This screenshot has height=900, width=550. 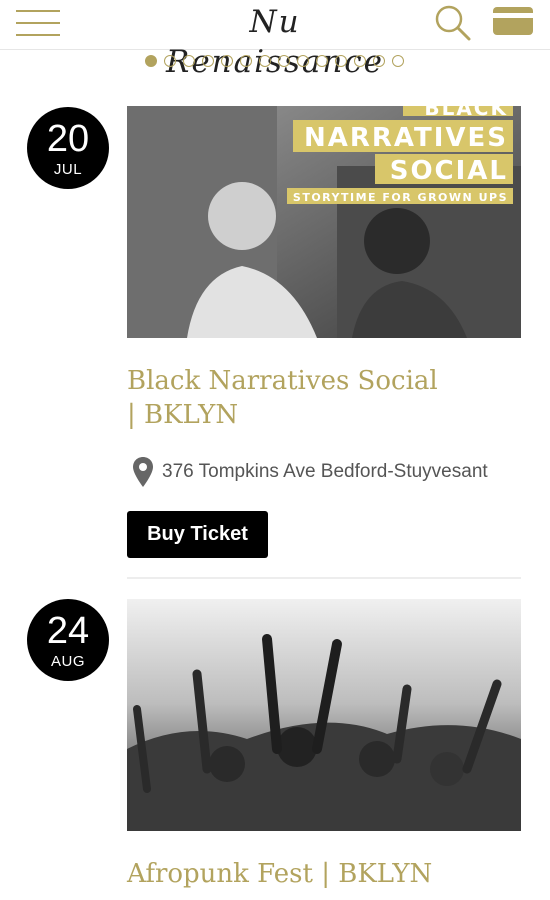 I want to click on date-badge: 20 JUL, so click(x=68, y=148).